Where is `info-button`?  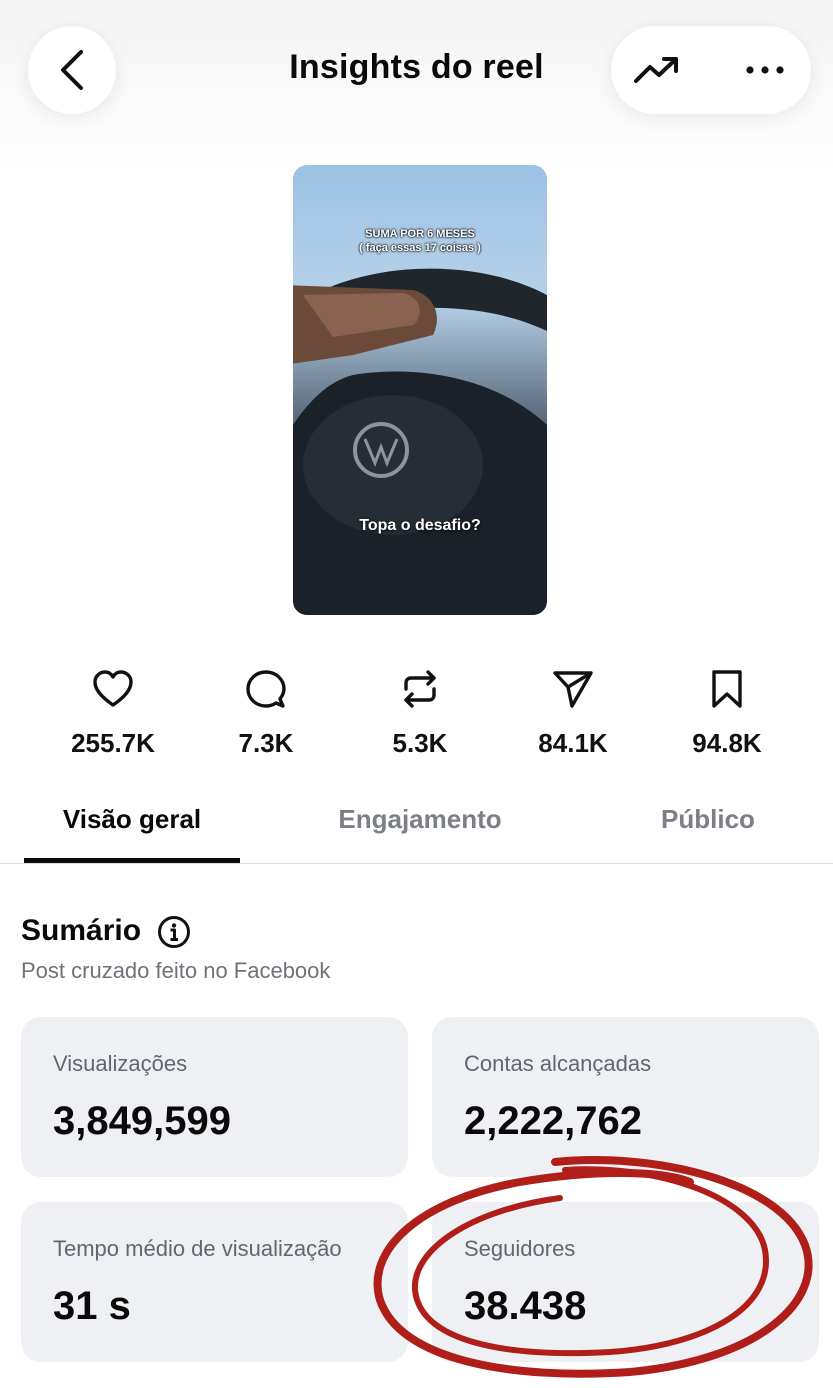 info-button is located at coordinates (174, 932).